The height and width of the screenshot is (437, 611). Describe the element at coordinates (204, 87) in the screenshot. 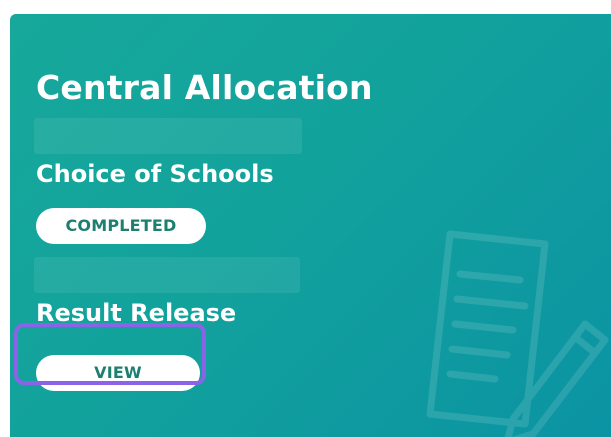

I see `card-title: Central Allocation` at that location.